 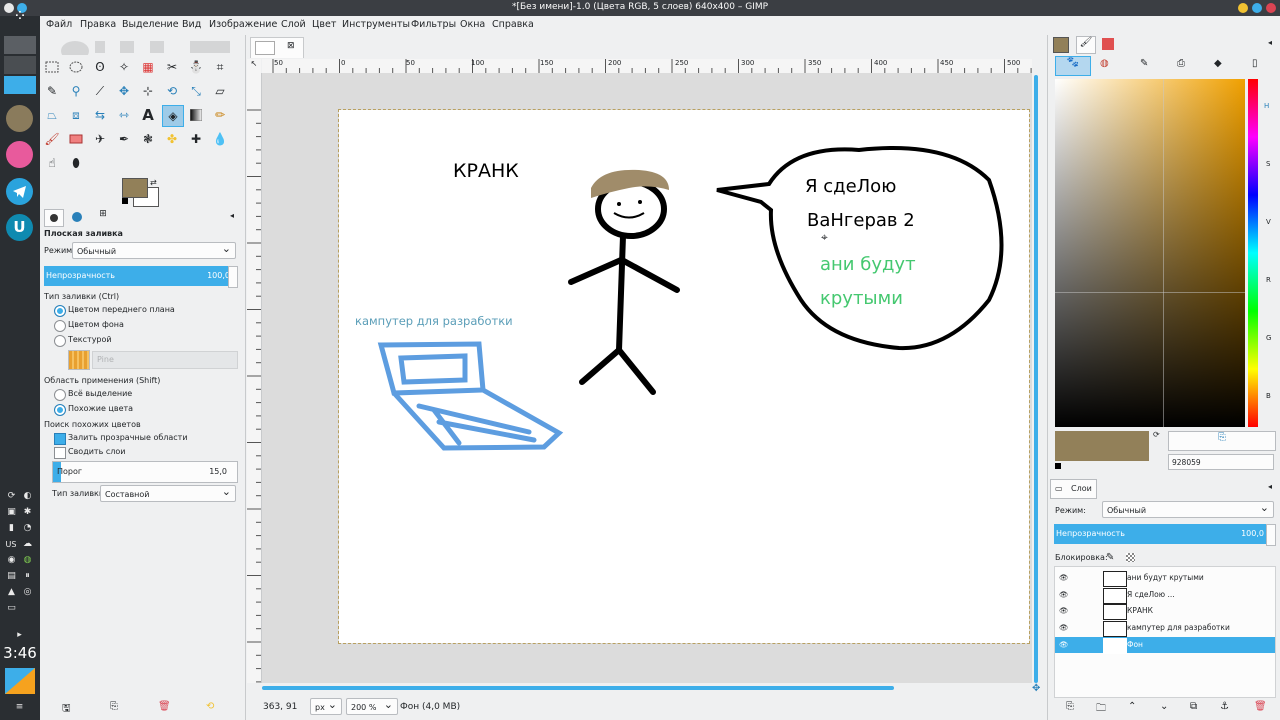 I want to click on flip-tool: ⇿, so click(x=124, y=115).